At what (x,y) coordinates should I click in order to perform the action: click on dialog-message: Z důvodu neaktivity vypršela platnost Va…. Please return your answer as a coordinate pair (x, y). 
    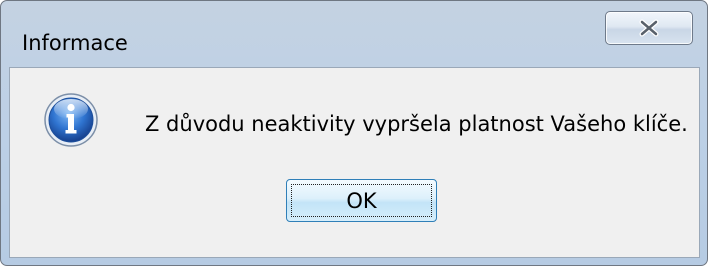
    Looking at the image, I should click on (416, 124).